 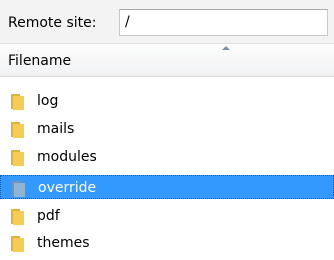 I want to click on list-item-override: override, so click(x=167, y=187).